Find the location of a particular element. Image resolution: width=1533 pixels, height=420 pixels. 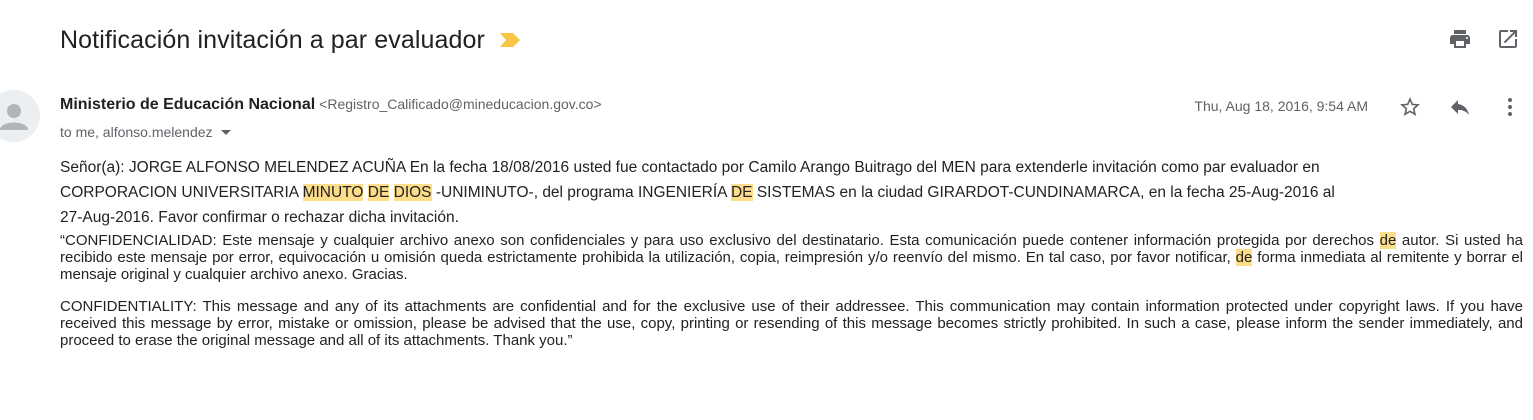

thread-actions is located at coordinates (1484, 39).